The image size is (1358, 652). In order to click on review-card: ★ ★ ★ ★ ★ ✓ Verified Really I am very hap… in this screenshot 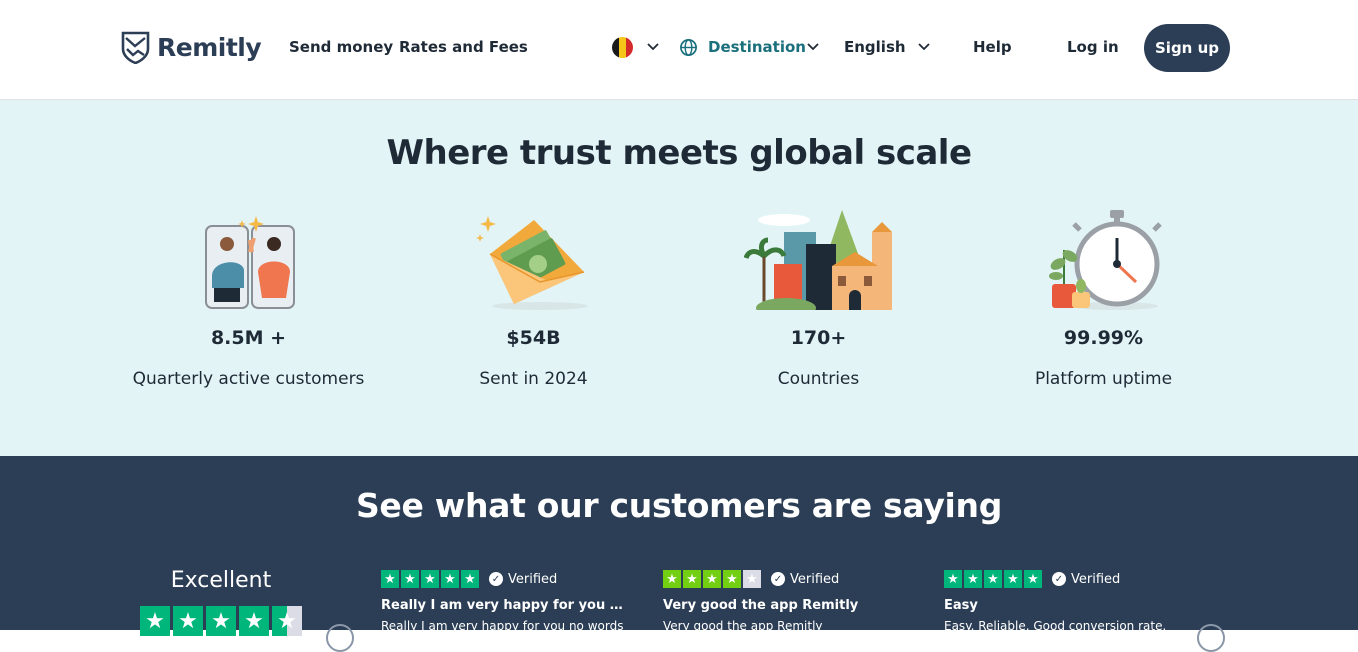, I will do `click(506, 601)`.